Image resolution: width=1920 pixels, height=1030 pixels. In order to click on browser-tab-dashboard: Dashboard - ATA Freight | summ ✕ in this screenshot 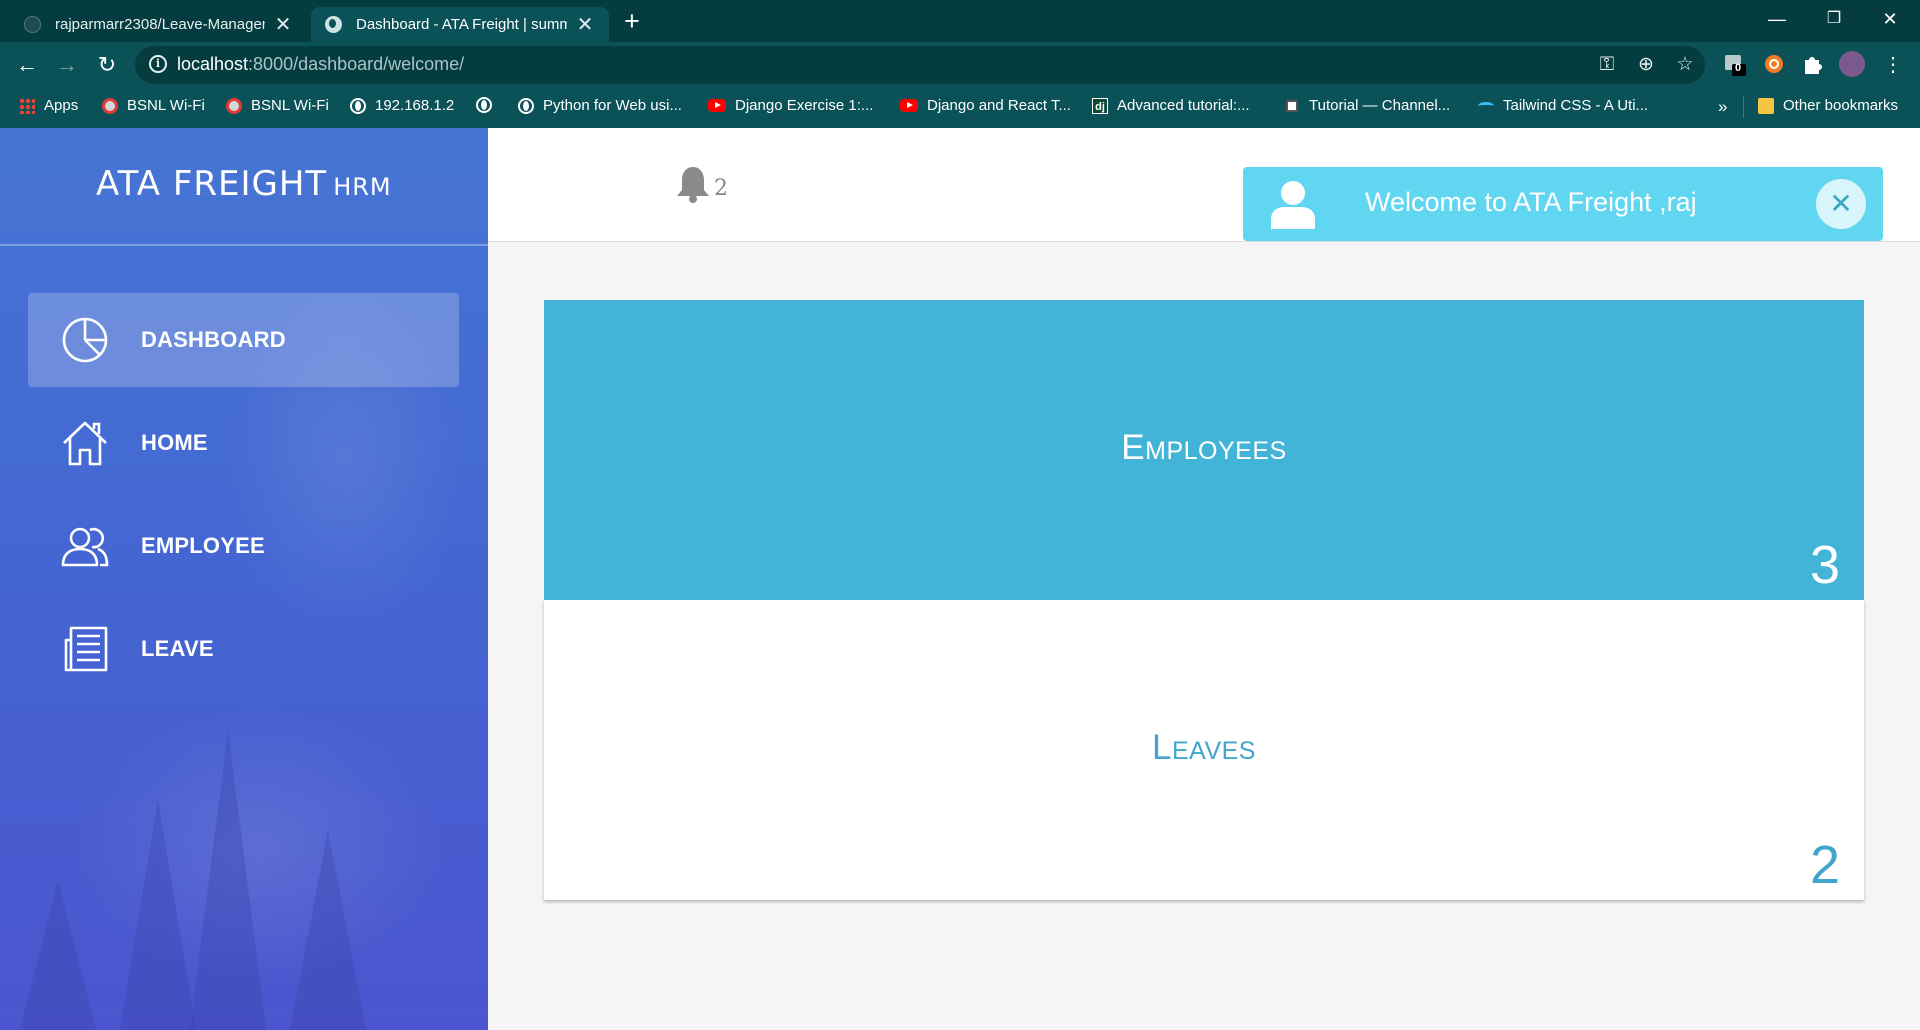, I will do `click(460, 24)`.